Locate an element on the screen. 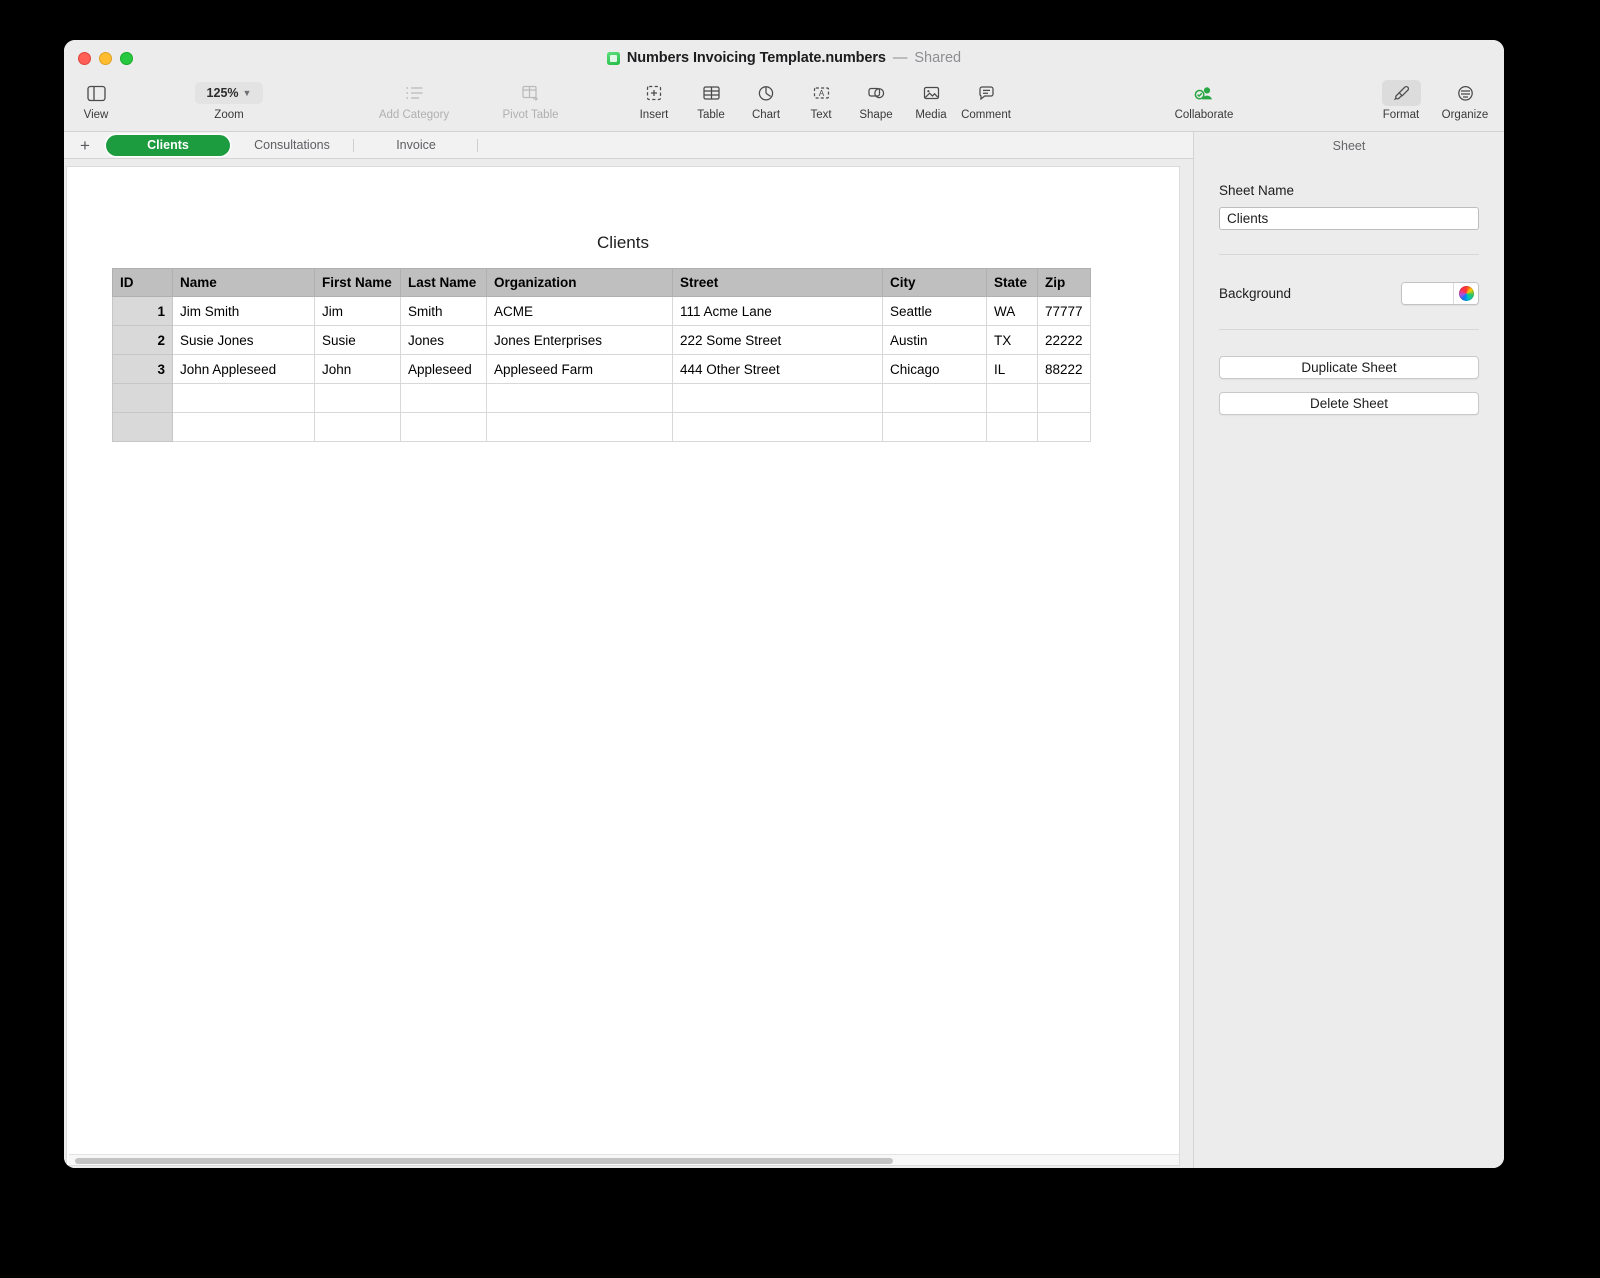  maximize-window-button is located at coordinates (126, 58).